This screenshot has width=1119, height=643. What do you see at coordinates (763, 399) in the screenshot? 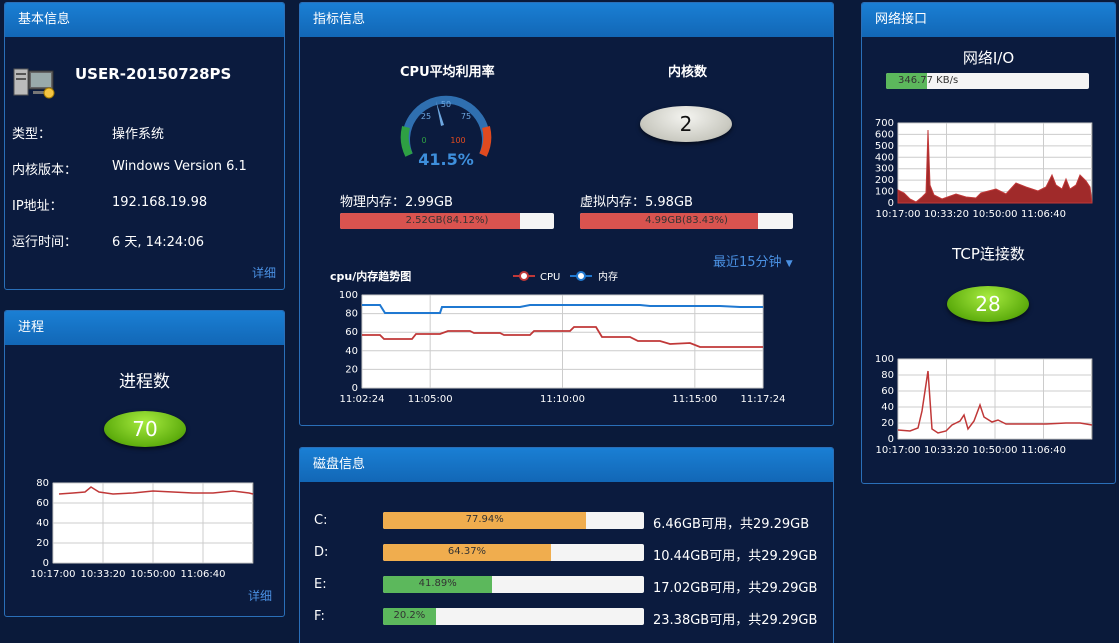
I see `x-tick-label: 11:17:24` at bounding box center [763, 399].